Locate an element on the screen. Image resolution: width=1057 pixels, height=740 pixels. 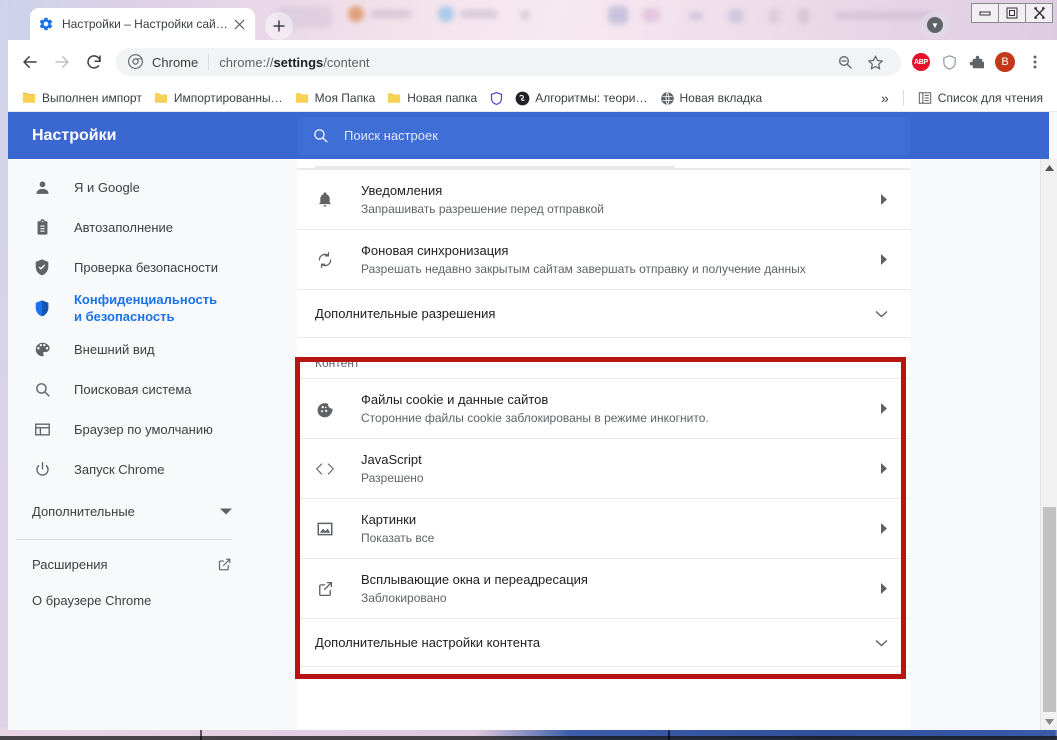
settings-header: Настройки Поиск настроек is located at coordinates (528, 135).